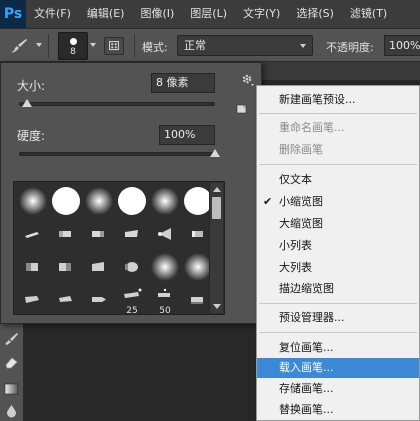 This screenshot has height=421, width=420. I want to click on chevron-down-icon, so click(303, 46).